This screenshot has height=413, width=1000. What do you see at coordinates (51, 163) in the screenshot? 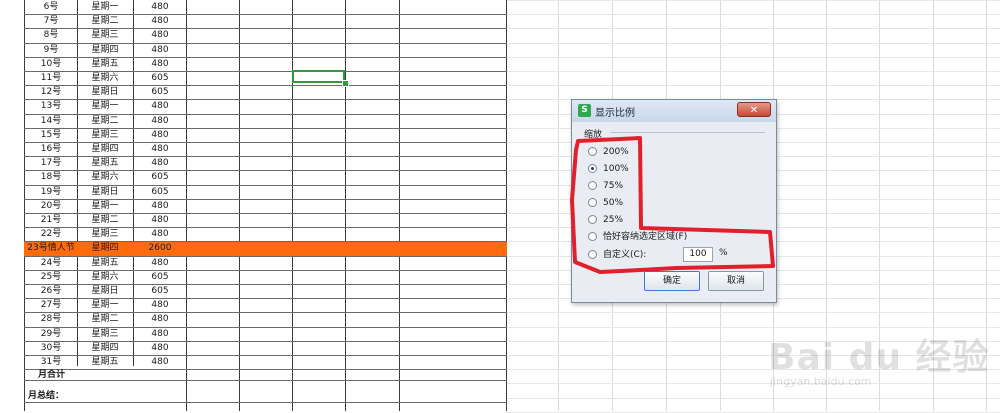
I see `cell-day: 17号` at bounding box center [51, 163].